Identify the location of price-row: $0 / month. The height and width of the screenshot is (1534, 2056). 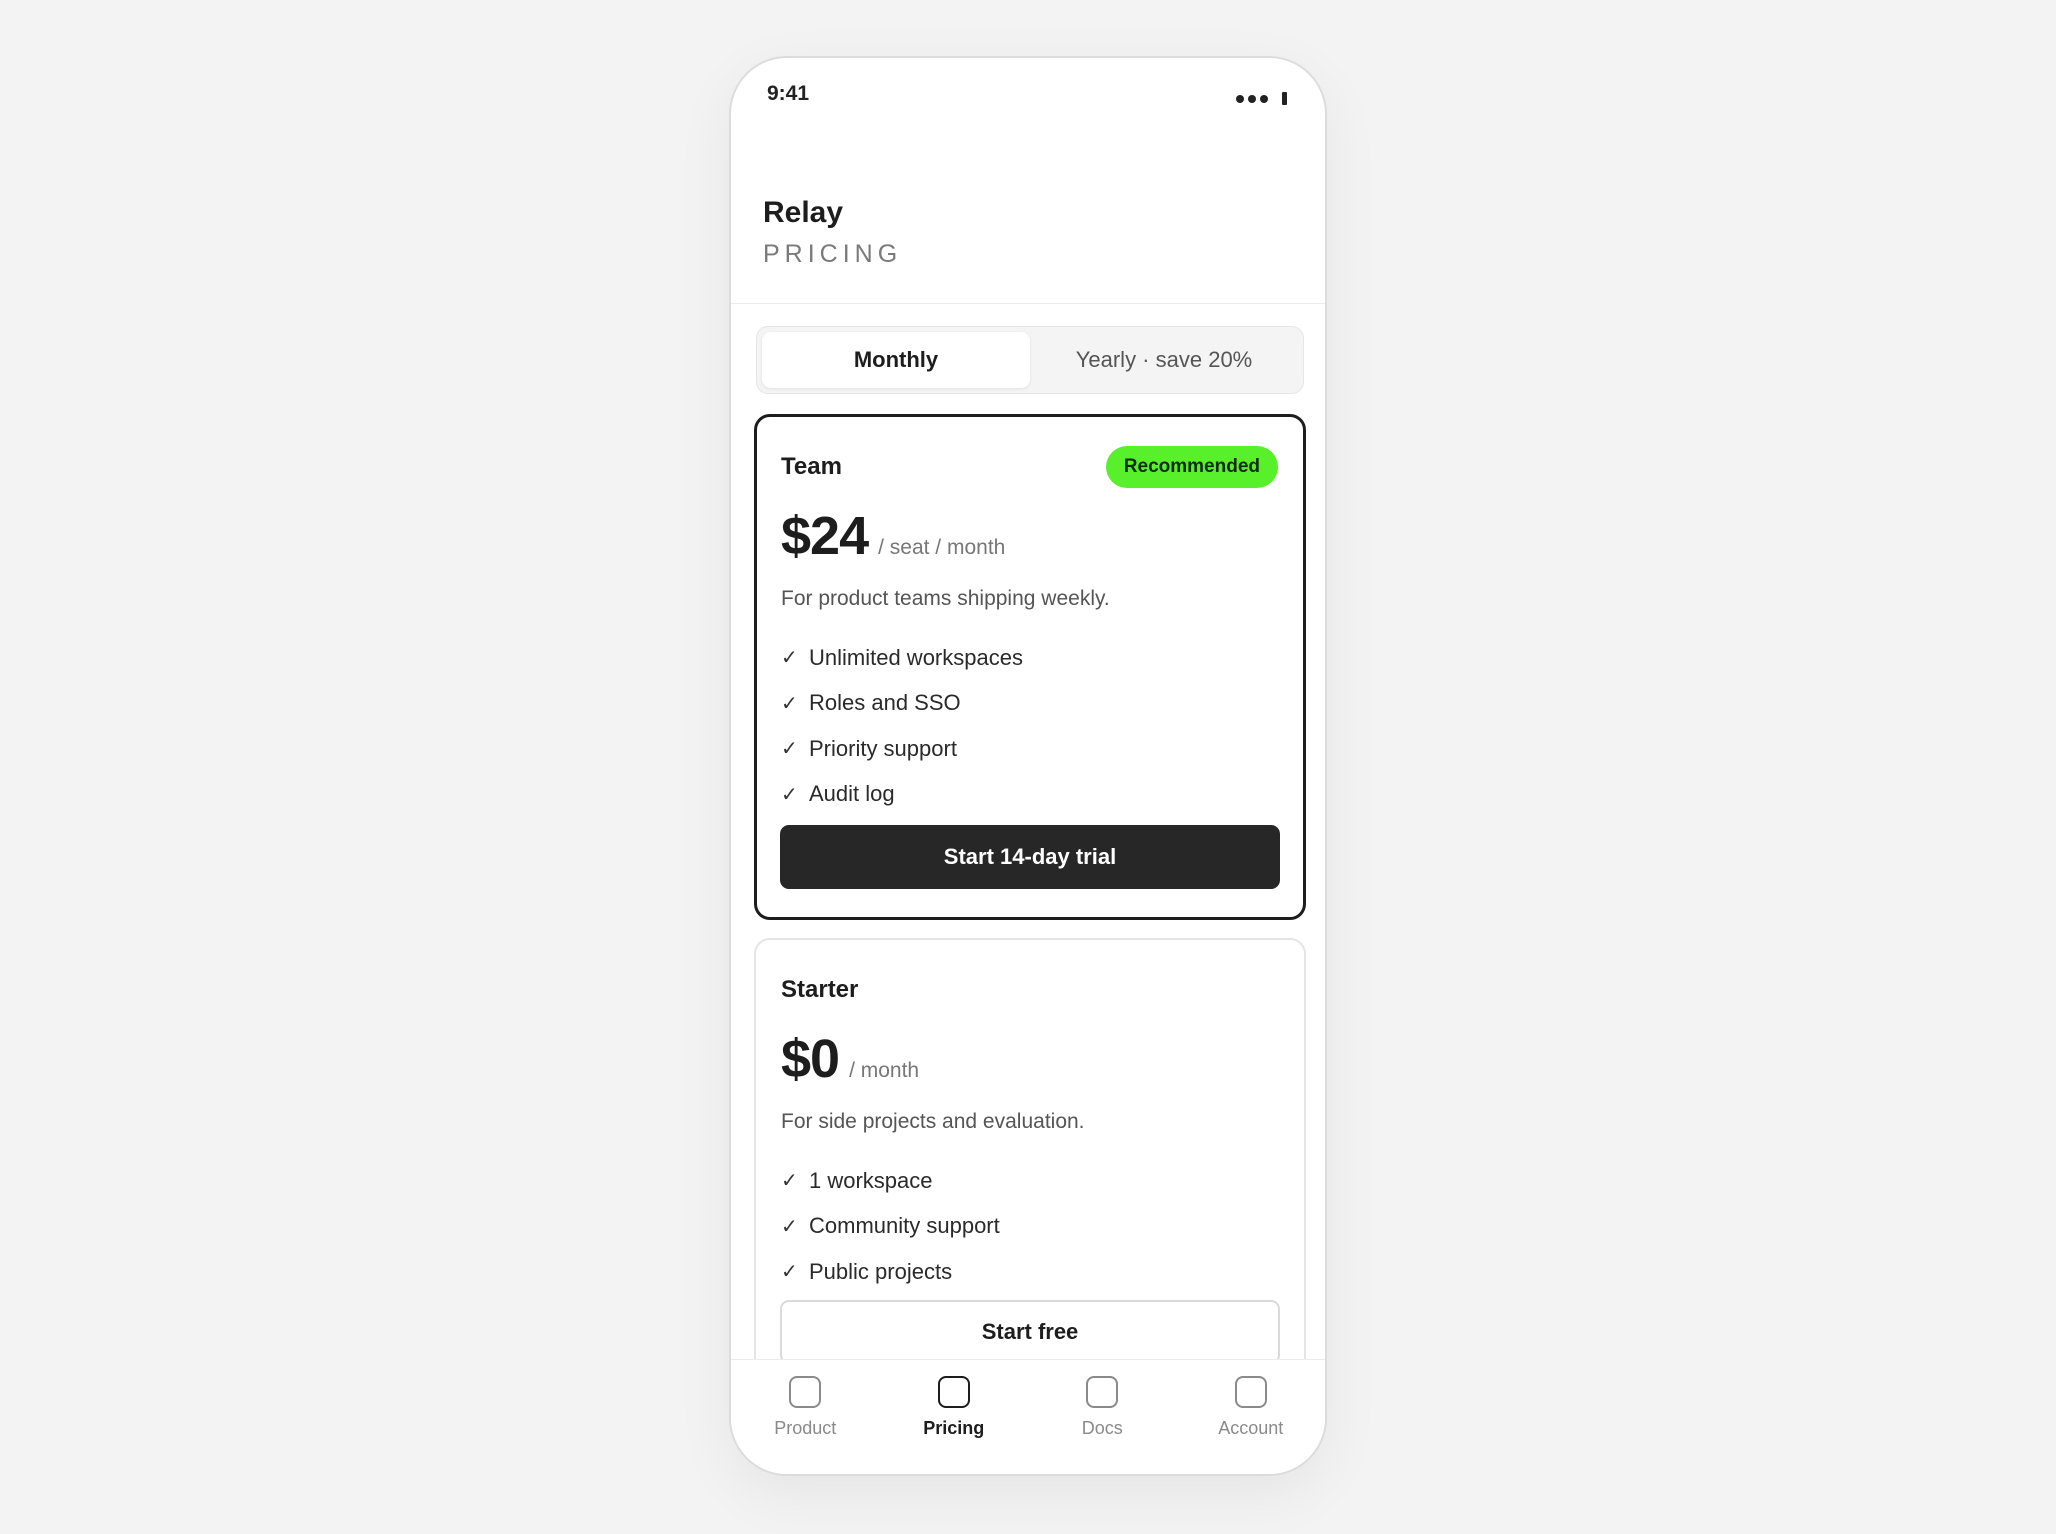
(1030, 1059).